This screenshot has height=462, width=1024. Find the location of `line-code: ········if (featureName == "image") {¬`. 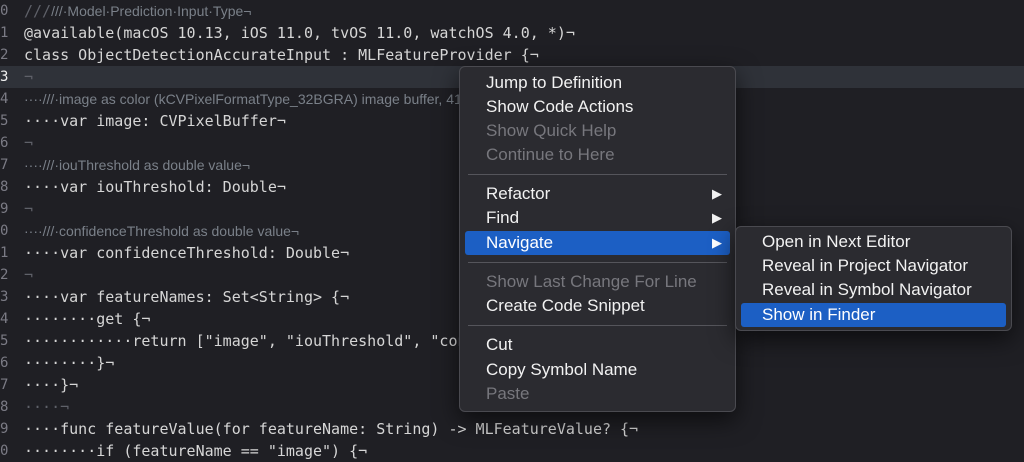

line-code: ········if (featureName == "image") {¬ is located at coordinates (196, 451).